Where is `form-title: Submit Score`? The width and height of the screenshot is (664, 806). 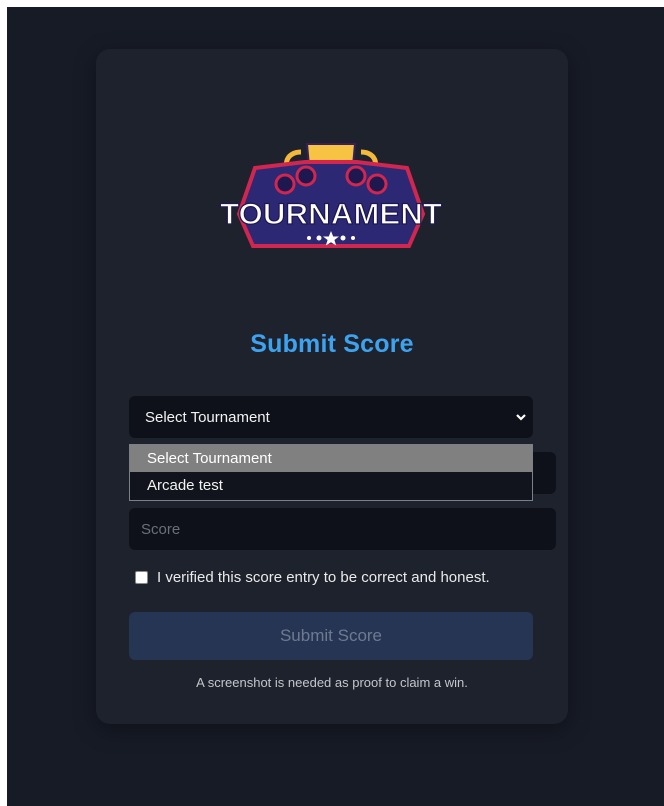
form-title: Submit Score is located at coordinates (332, 344).